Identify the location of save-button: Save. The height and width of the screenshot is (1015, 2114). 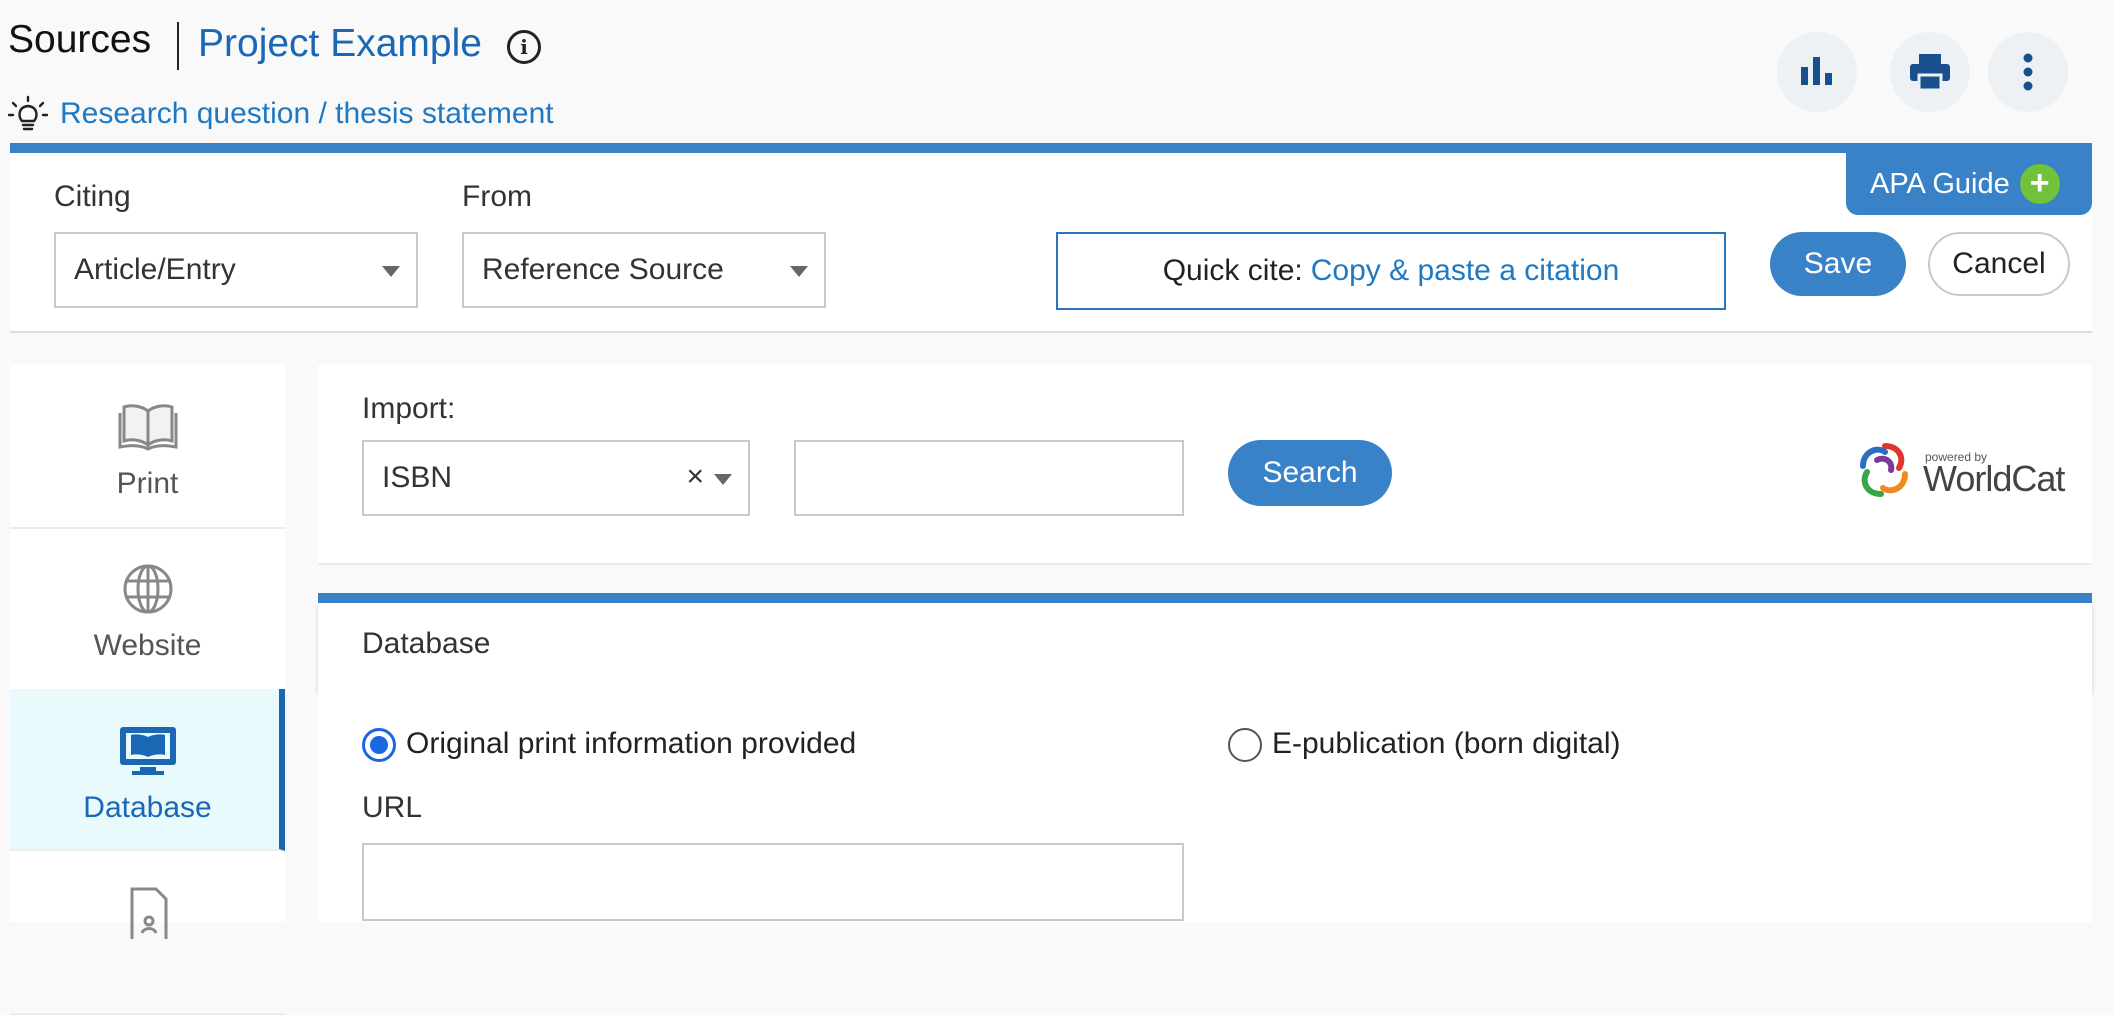
(1838, 264).